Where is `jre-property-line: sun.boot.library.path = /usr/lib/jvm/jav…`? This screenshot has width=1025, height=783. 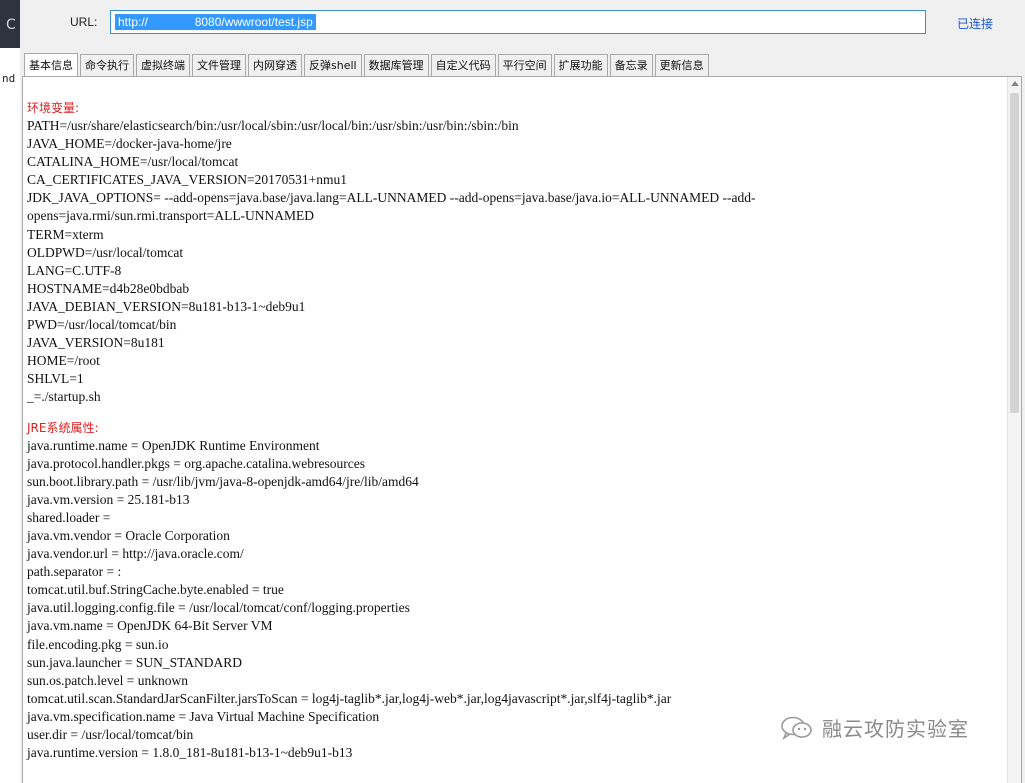 jre-property-line: sun.boot.library.path = /usr/lib/jvm/jav… is located at coordinates (223, 481).